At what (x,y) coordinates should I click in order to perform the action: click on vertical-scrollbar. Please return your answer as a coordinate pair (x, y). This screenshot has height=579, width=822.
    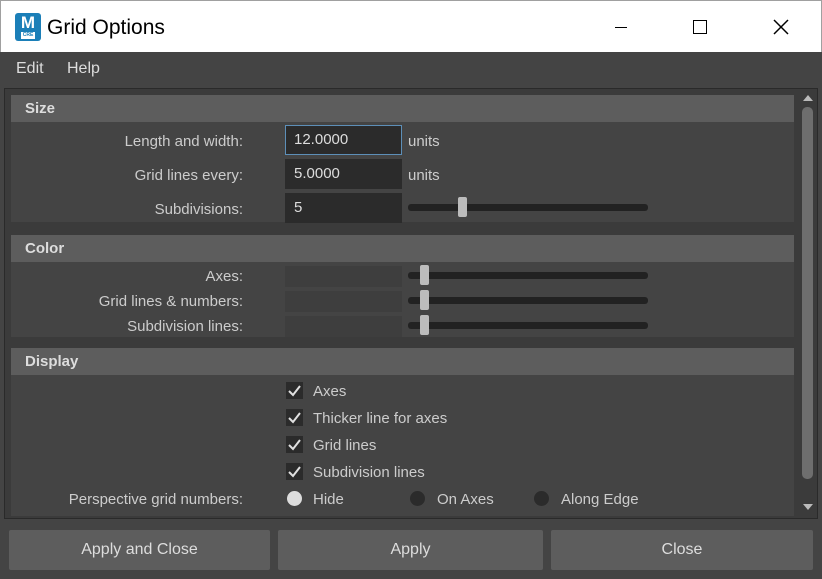
    Looking at the image, I should click on (807, 304).